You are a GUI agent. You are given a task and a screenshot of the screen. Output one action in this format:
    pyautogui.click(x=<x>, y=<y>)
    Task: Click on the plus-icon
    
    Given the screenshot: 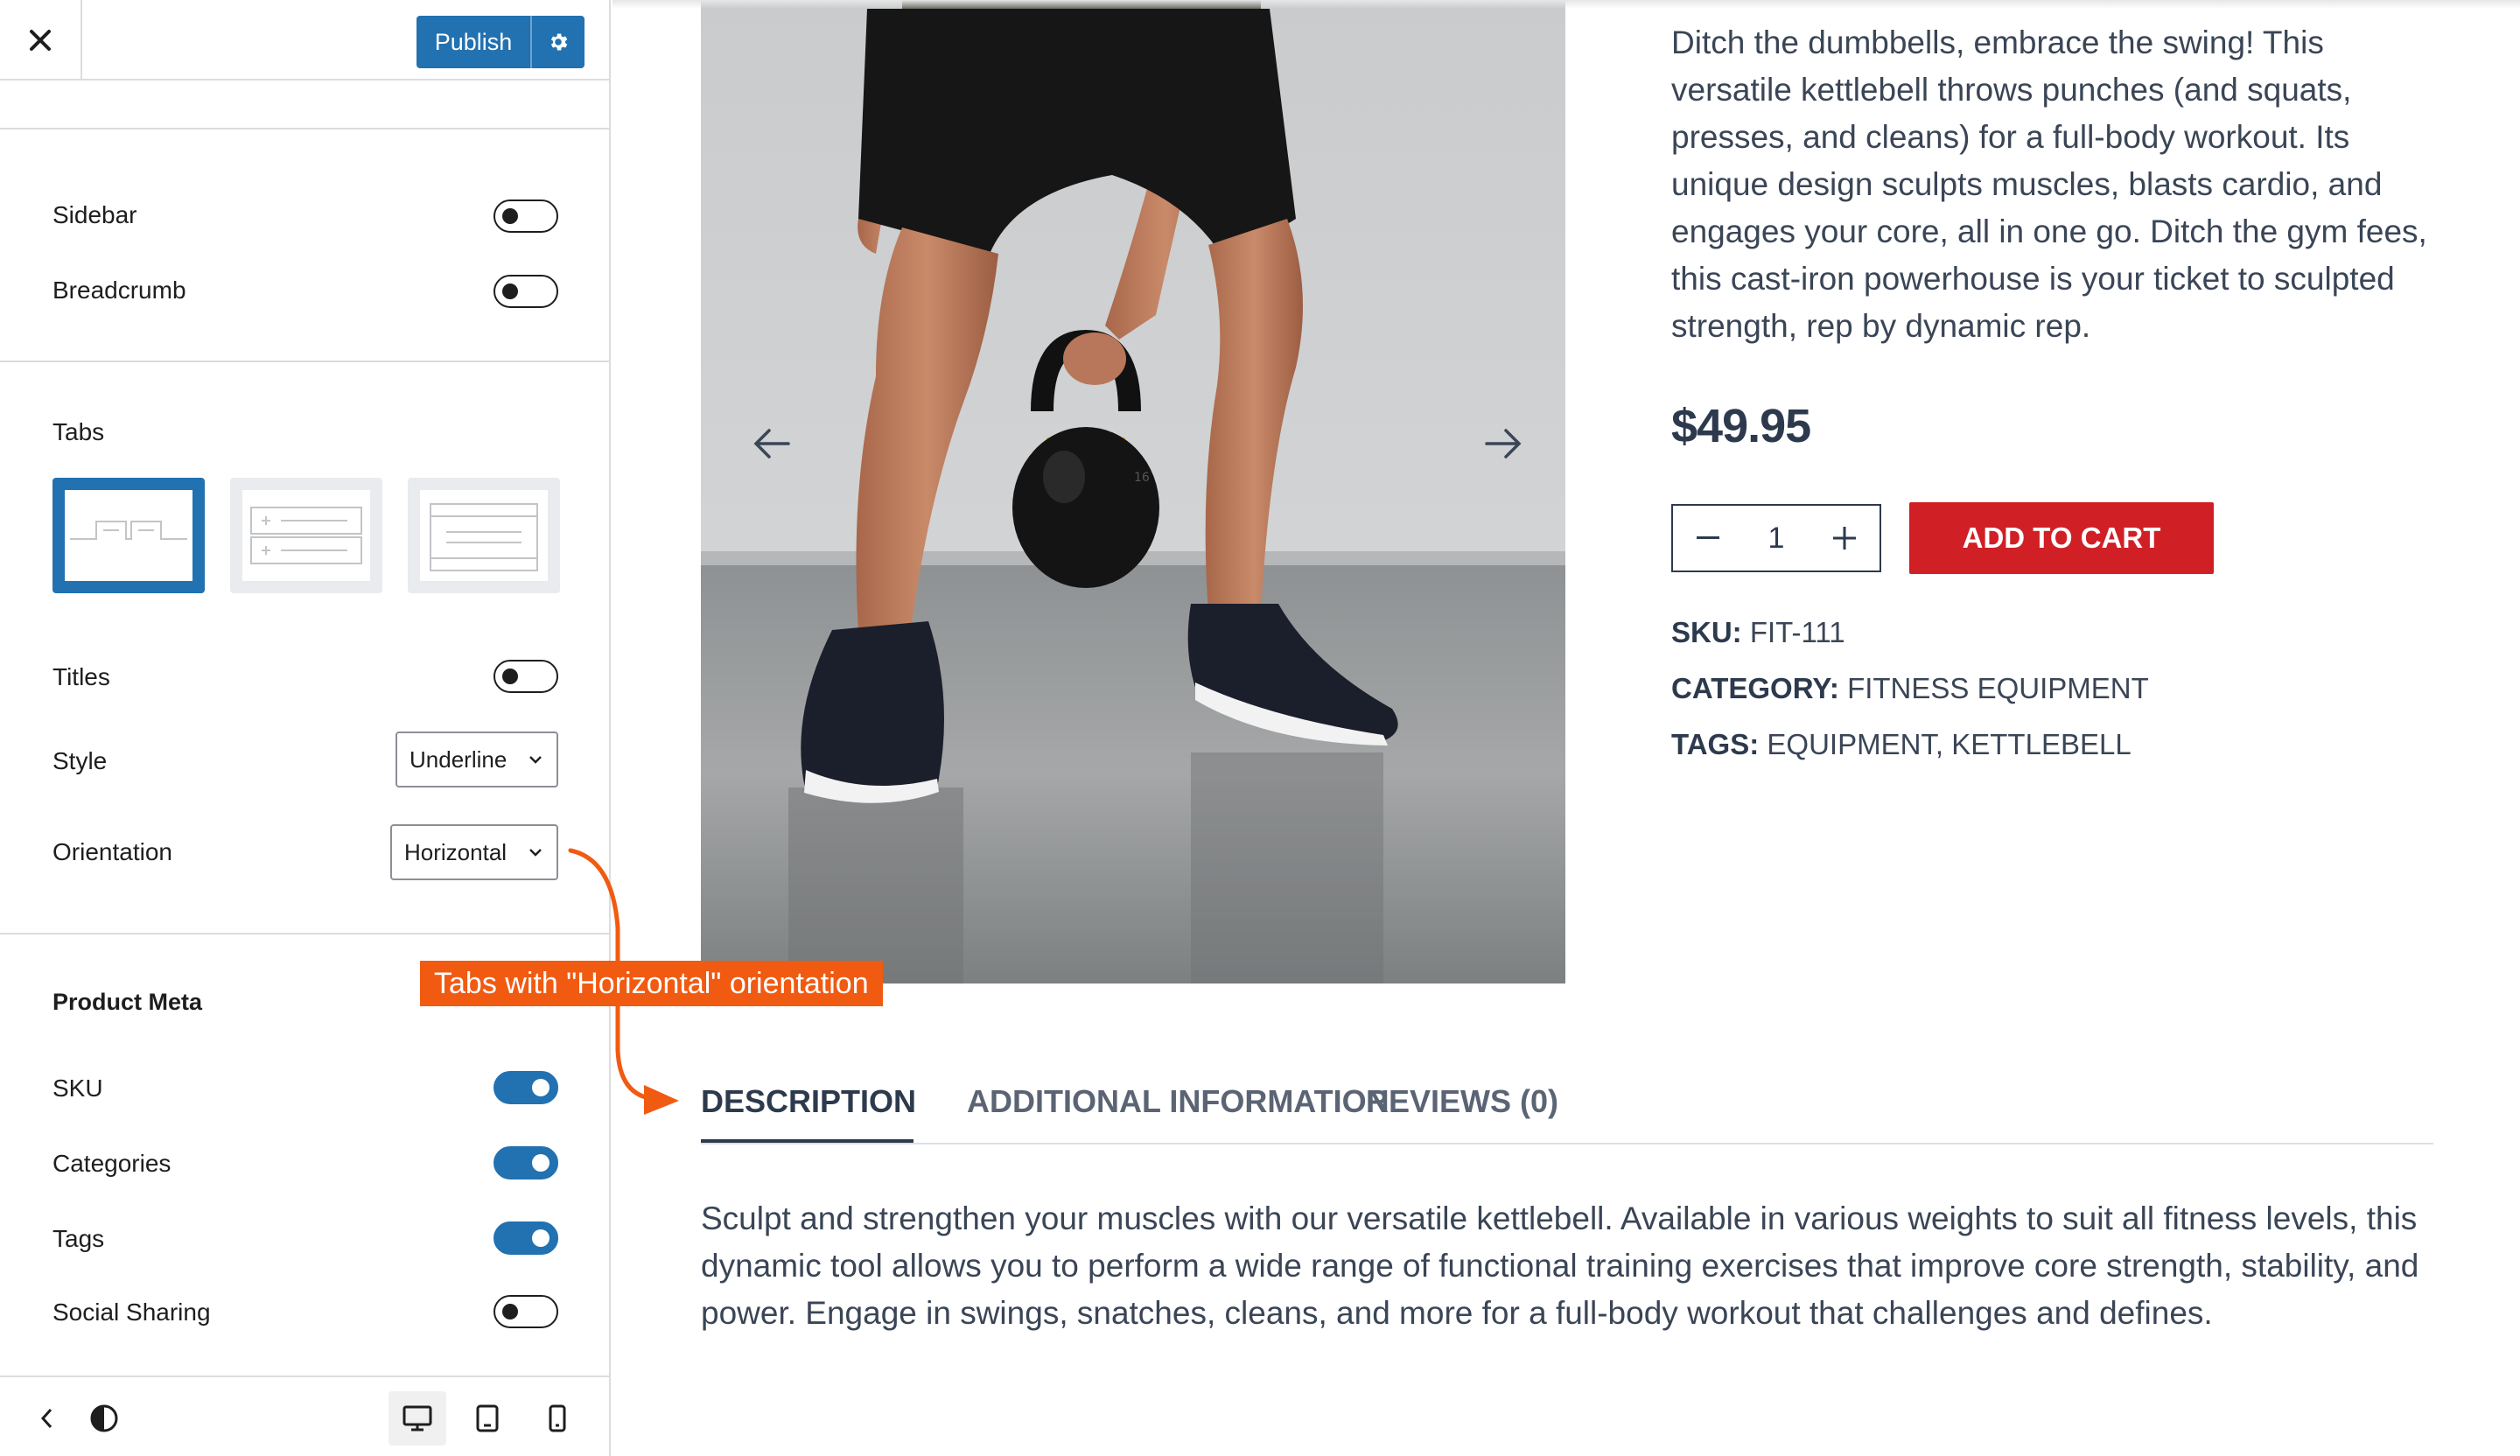 What is the action you would take?
    pyautogui.click(x=1844, y=538)
    